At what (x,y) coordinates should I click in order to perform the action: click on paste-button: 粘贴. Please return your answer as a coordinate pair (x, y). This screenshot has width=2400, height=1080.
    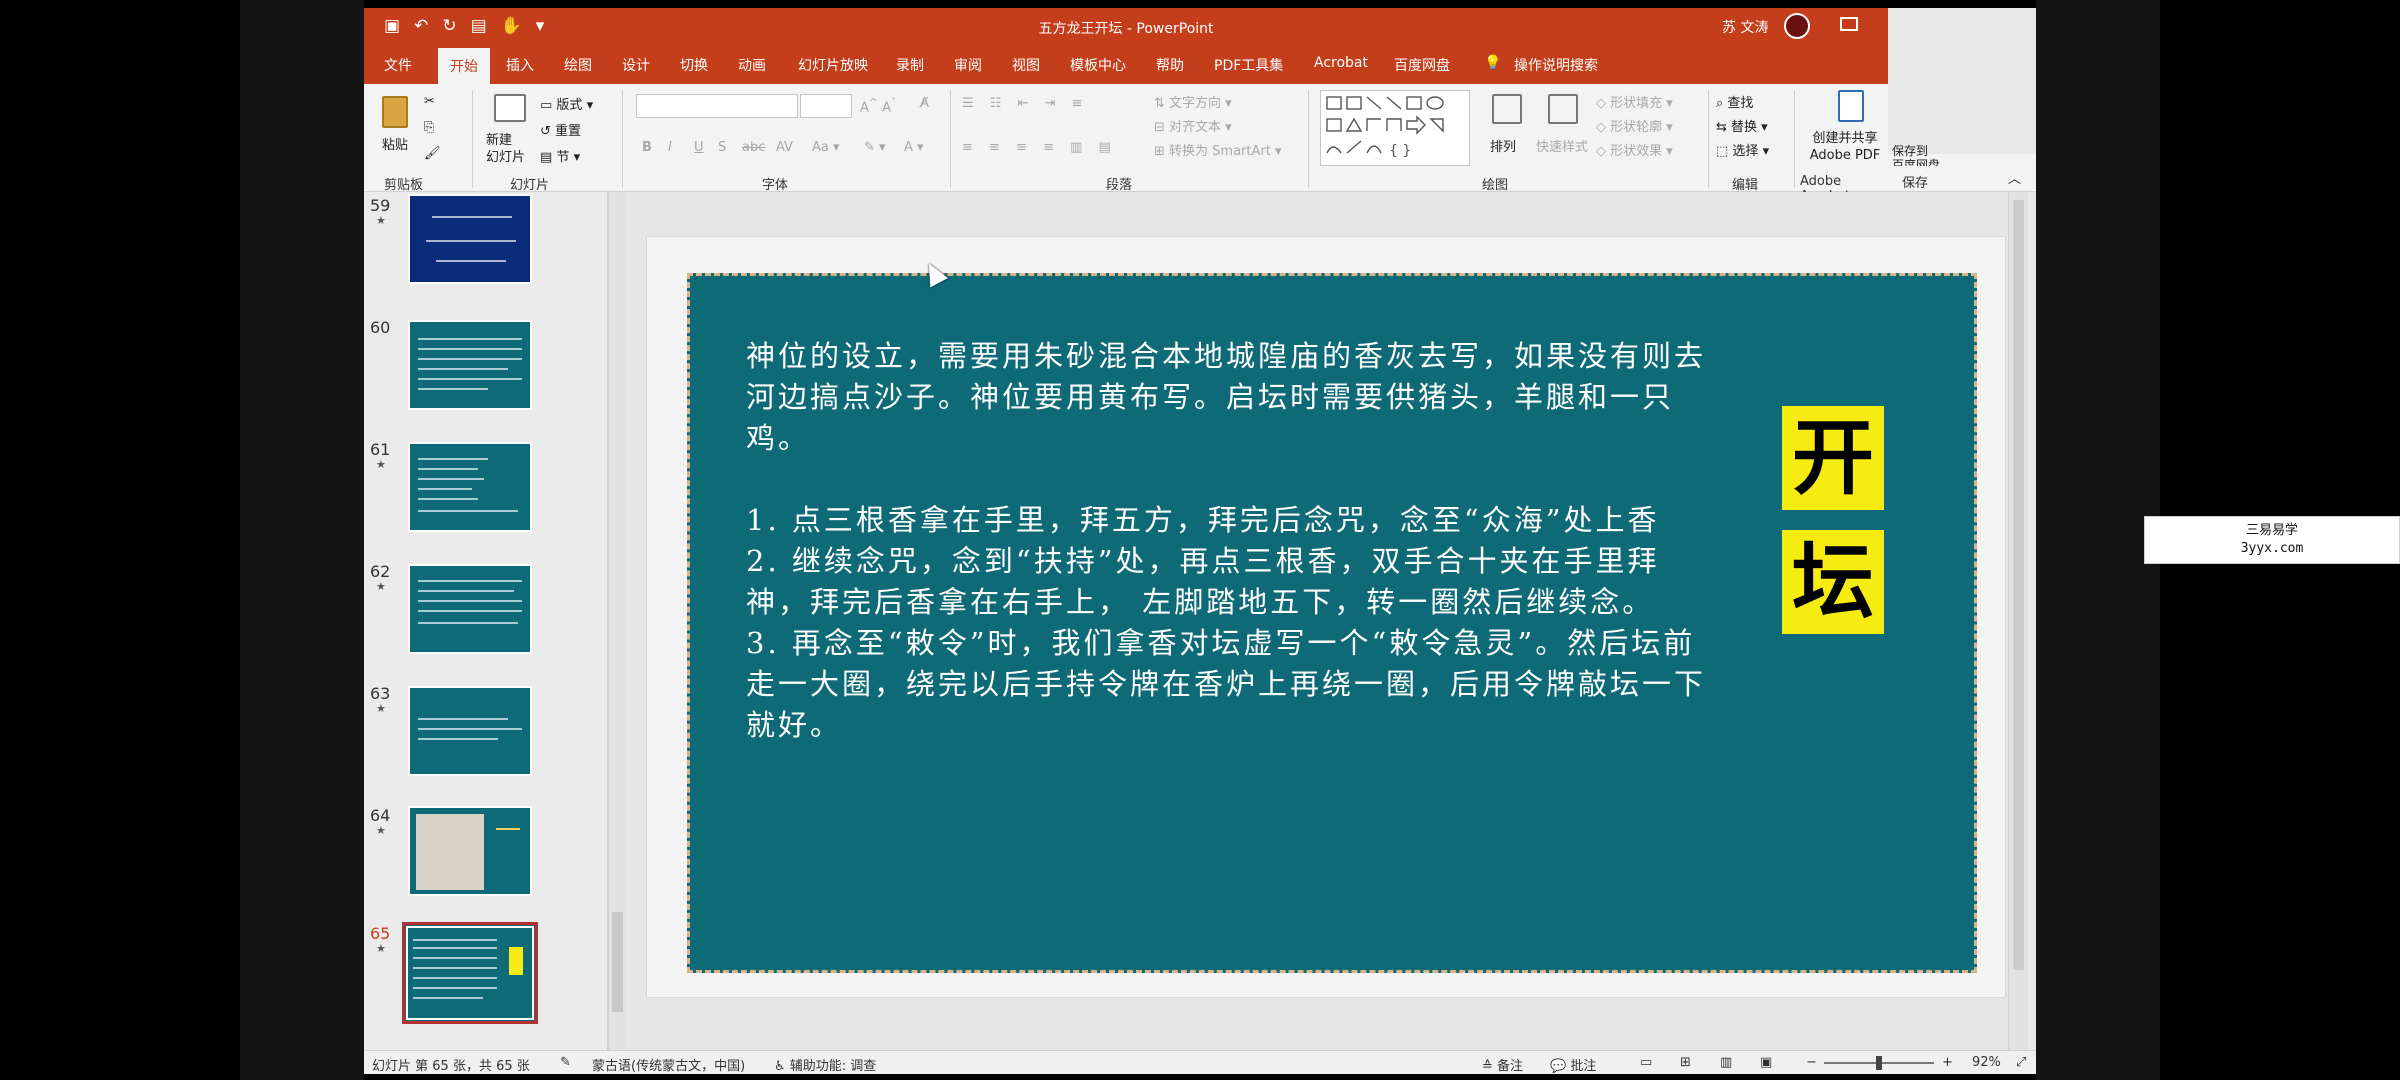
    Looking at the image, I should click on (395, 143).